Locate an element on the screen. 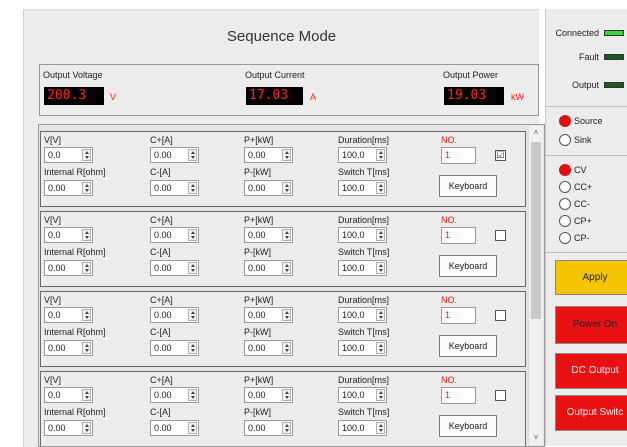 The image size is (627, 447). mode-radio-label: CP+ is located at coordinates (583, 221).